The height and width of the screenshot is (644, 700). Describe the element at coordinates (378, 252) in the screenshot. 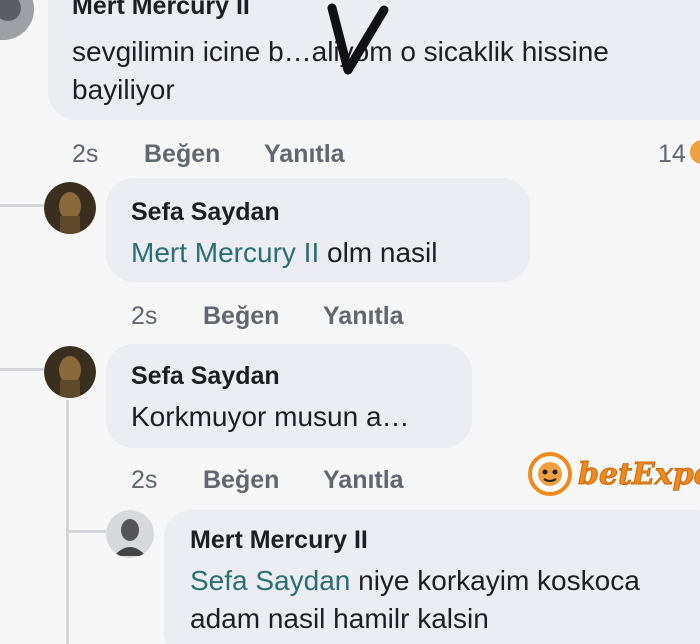

I see `comment-body: olm nasil` at that location.